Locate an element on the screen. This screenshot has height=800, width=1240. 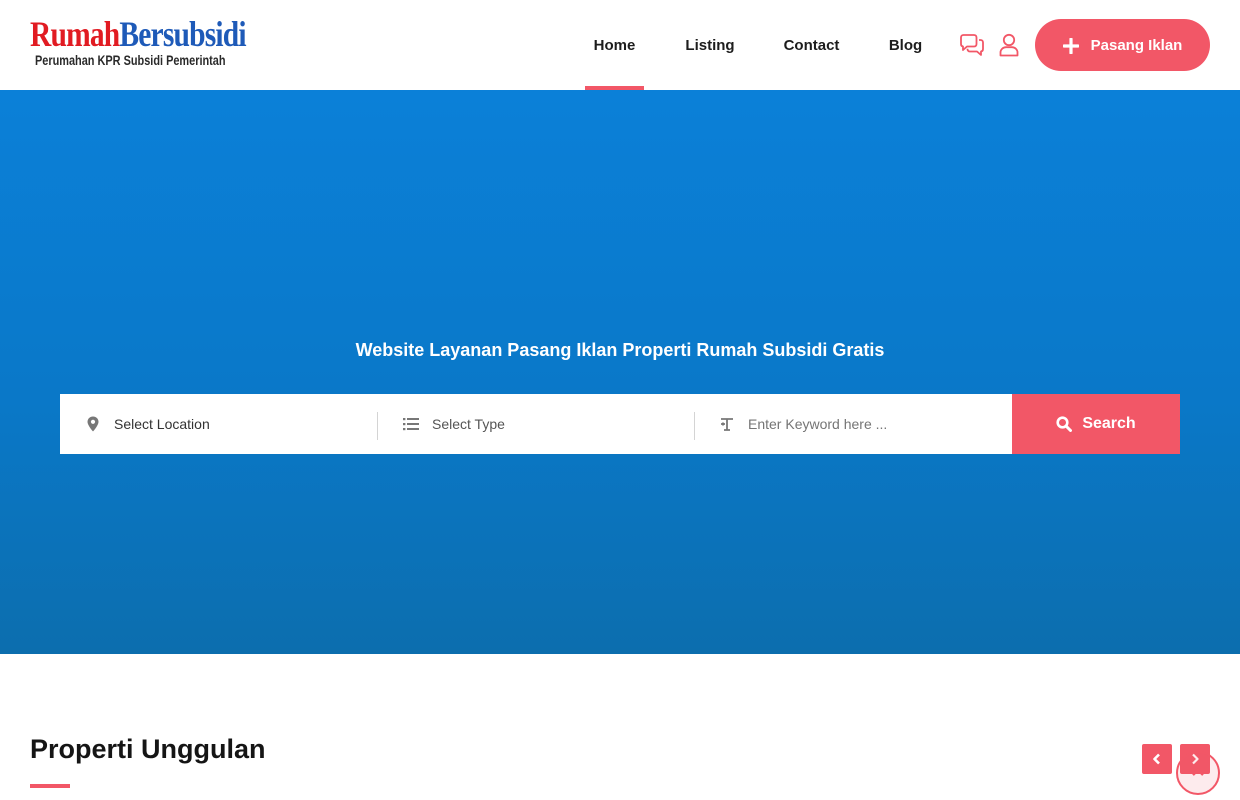
type-select: Select Type is located at coordinates (547, 424).